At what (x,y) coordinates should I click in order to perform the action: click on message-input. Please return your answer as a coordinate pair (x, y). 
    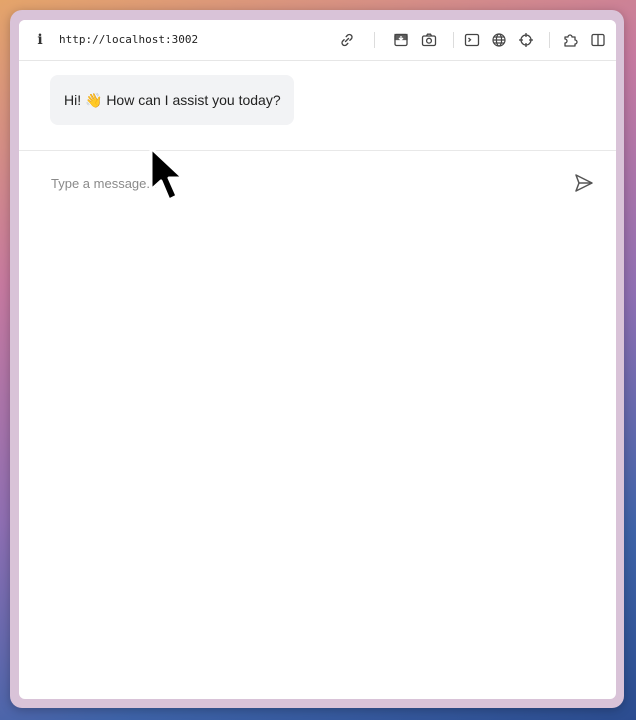
    Looking at the image, I should click on (301, 183).